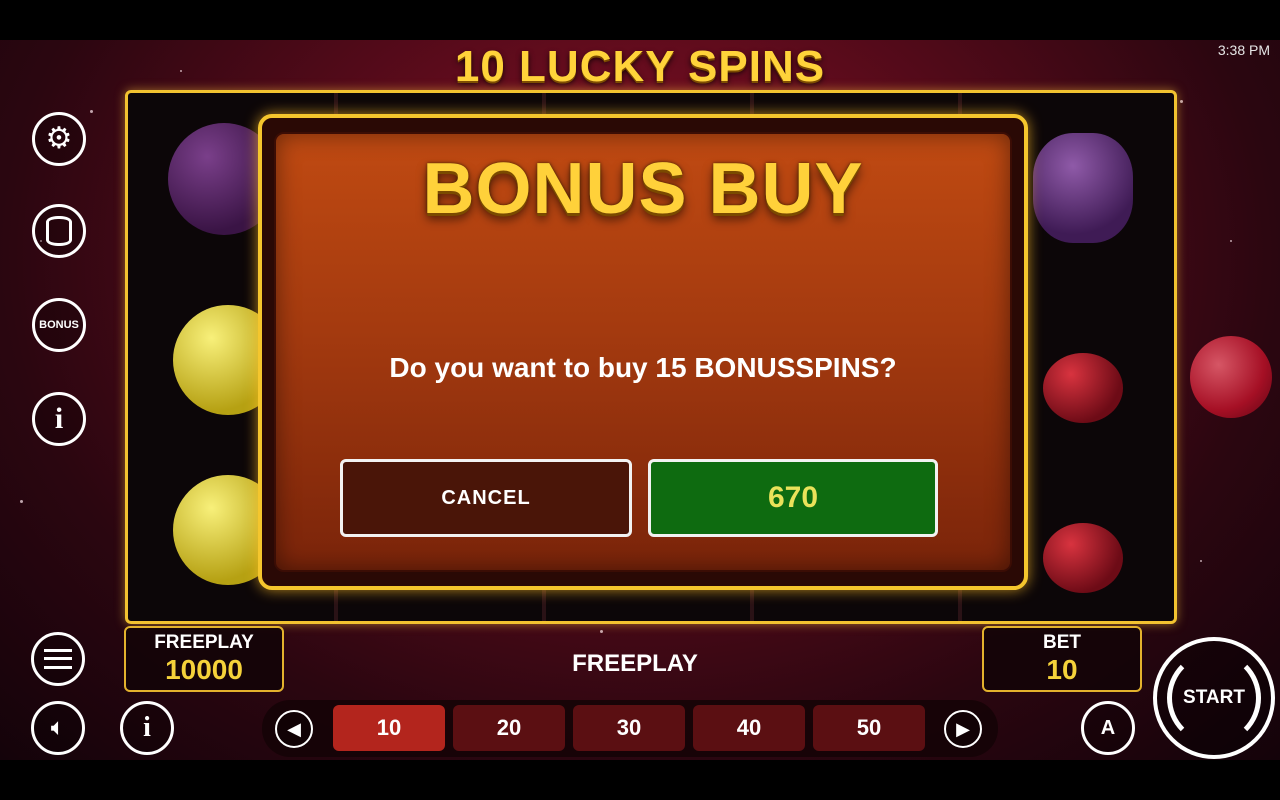 This screenshot has height=800, width=1280. I want to click on bet-value: 10, so click(1062, 669).